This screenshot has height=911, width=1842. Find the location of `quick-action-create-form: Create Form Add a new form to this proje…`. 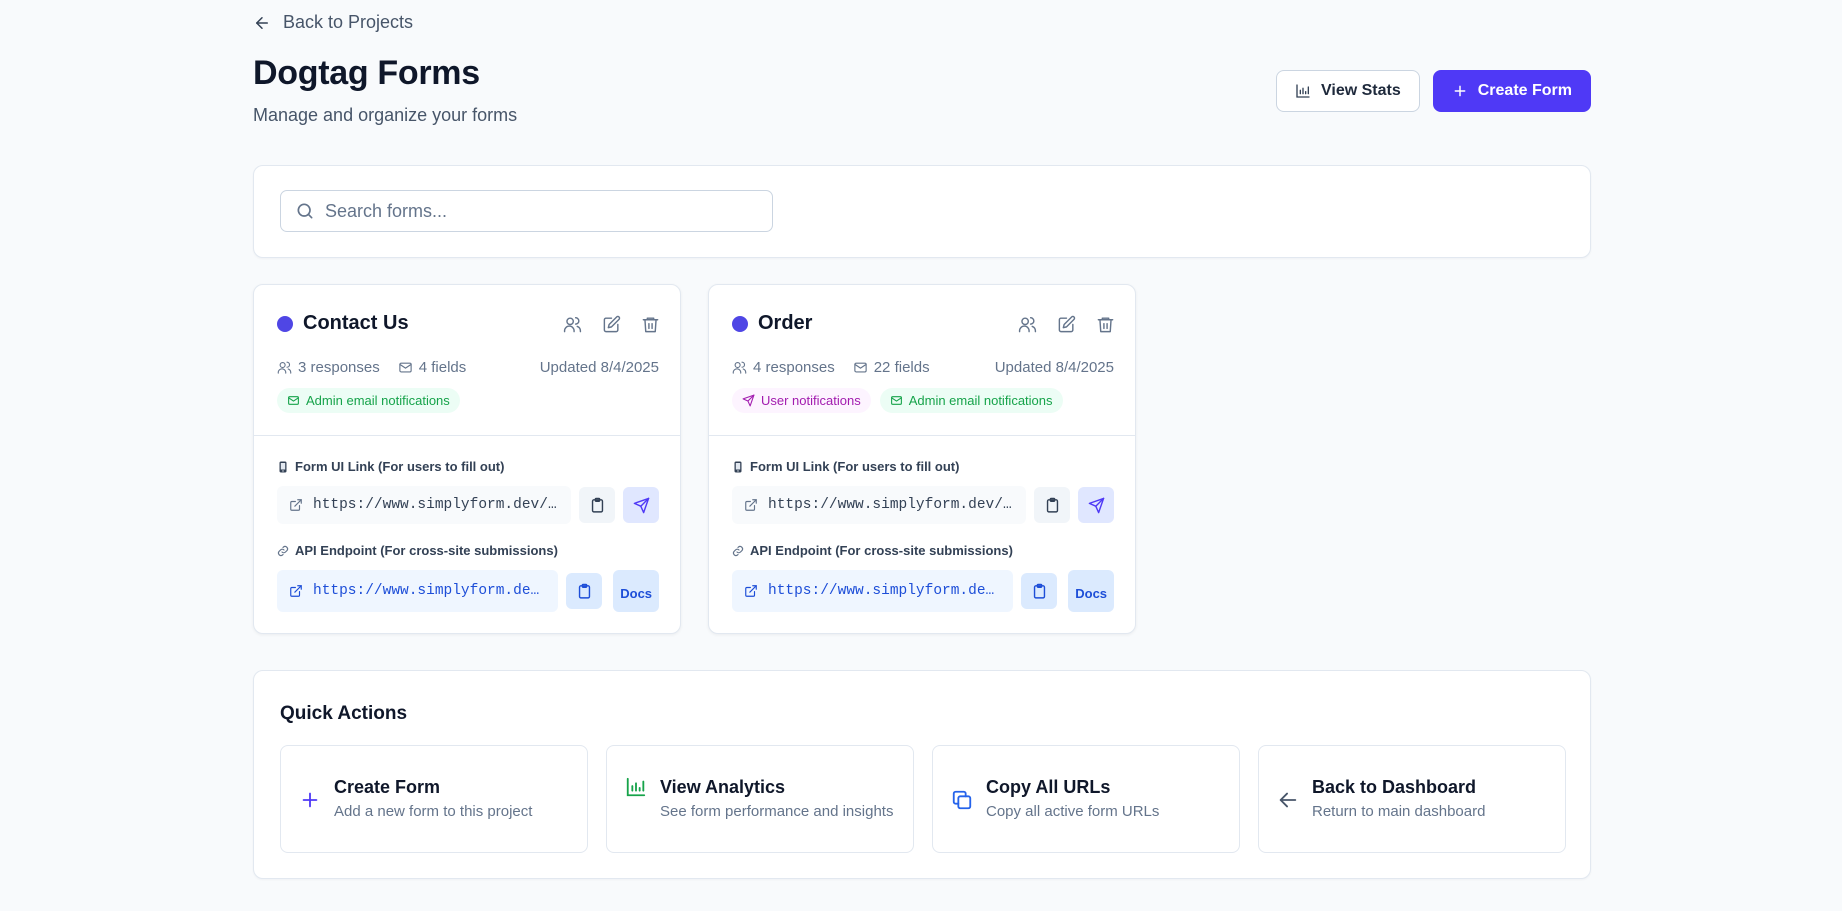

quick-action-create-form: Create Form Add a new form to this proje… is located at coordinates (434, 799).